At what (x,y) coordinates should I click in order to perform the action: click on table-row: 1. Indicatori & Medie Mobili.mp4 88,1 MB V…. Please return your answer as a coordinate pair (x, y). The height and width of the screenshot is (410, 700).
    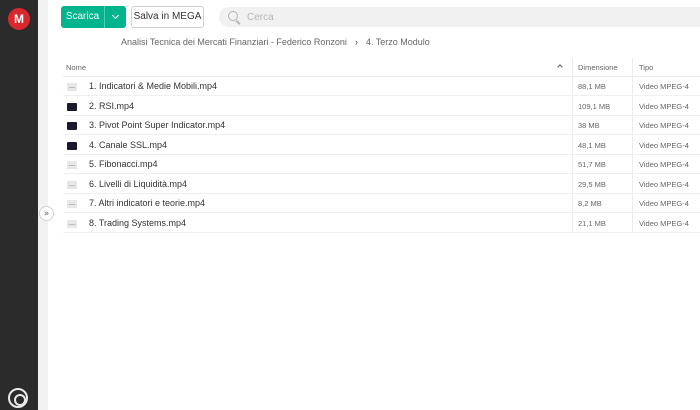
    Looking at the image, I should click on (381, 86).